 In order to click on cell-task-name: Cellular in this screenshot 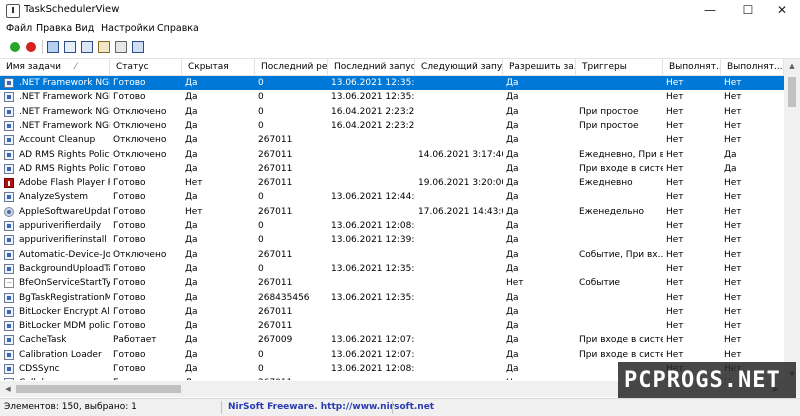, I will do `click(63, 378)`.